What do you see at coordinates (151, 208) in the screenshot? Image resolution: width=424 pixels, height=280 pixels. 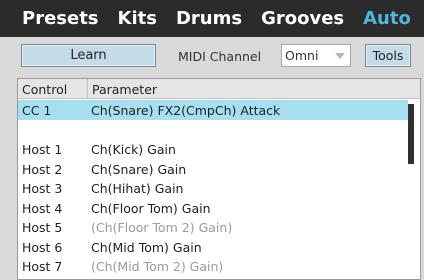 I see `row-parameter: Ch(Floor Tom) Gain` at bounding box center [151, 208].